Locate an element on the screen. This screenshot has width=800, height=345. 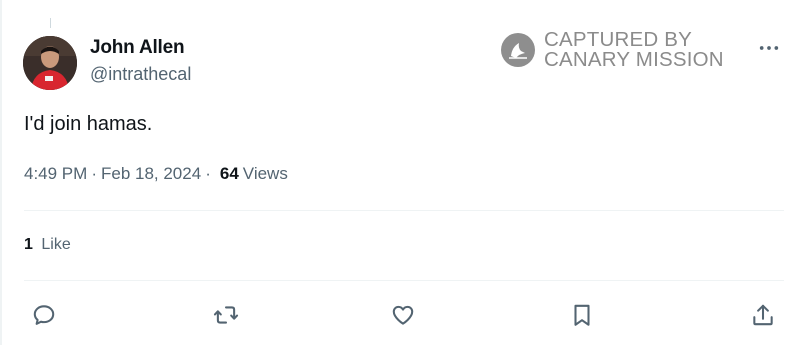
author-handle: @intrathecal is located at coordinates (140, 74).